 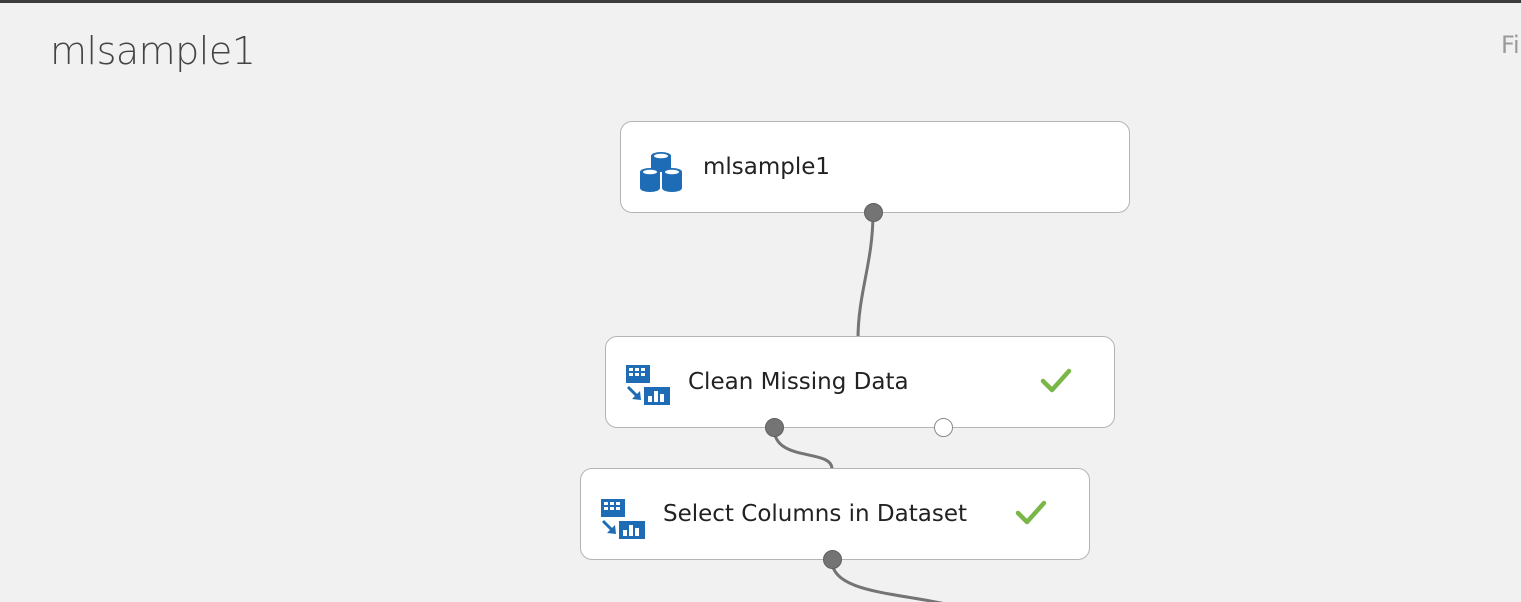 What do you see at coordinates (815, 514) in the screenshot?
I see `module-label: Select Columns in Dataset` at bounding box center [815, 514].